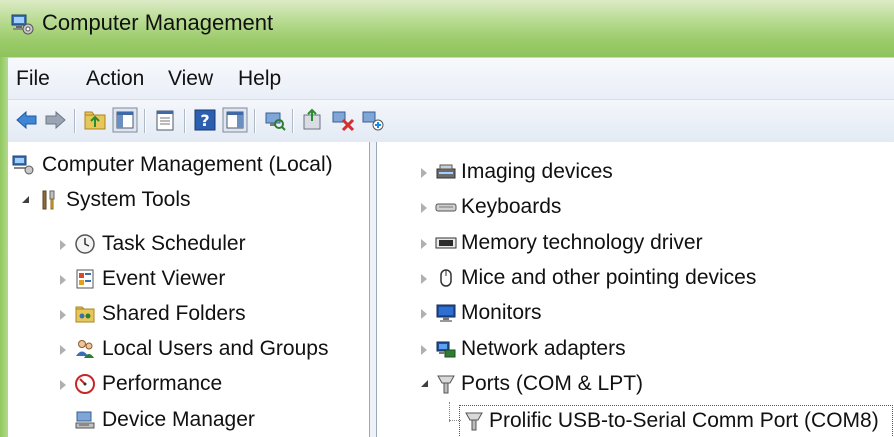  What do you see at coordinates (635, 349) in the screenshot?
I see `device-category-network-adapters: Network adapters` at bounding box center [635, 349].